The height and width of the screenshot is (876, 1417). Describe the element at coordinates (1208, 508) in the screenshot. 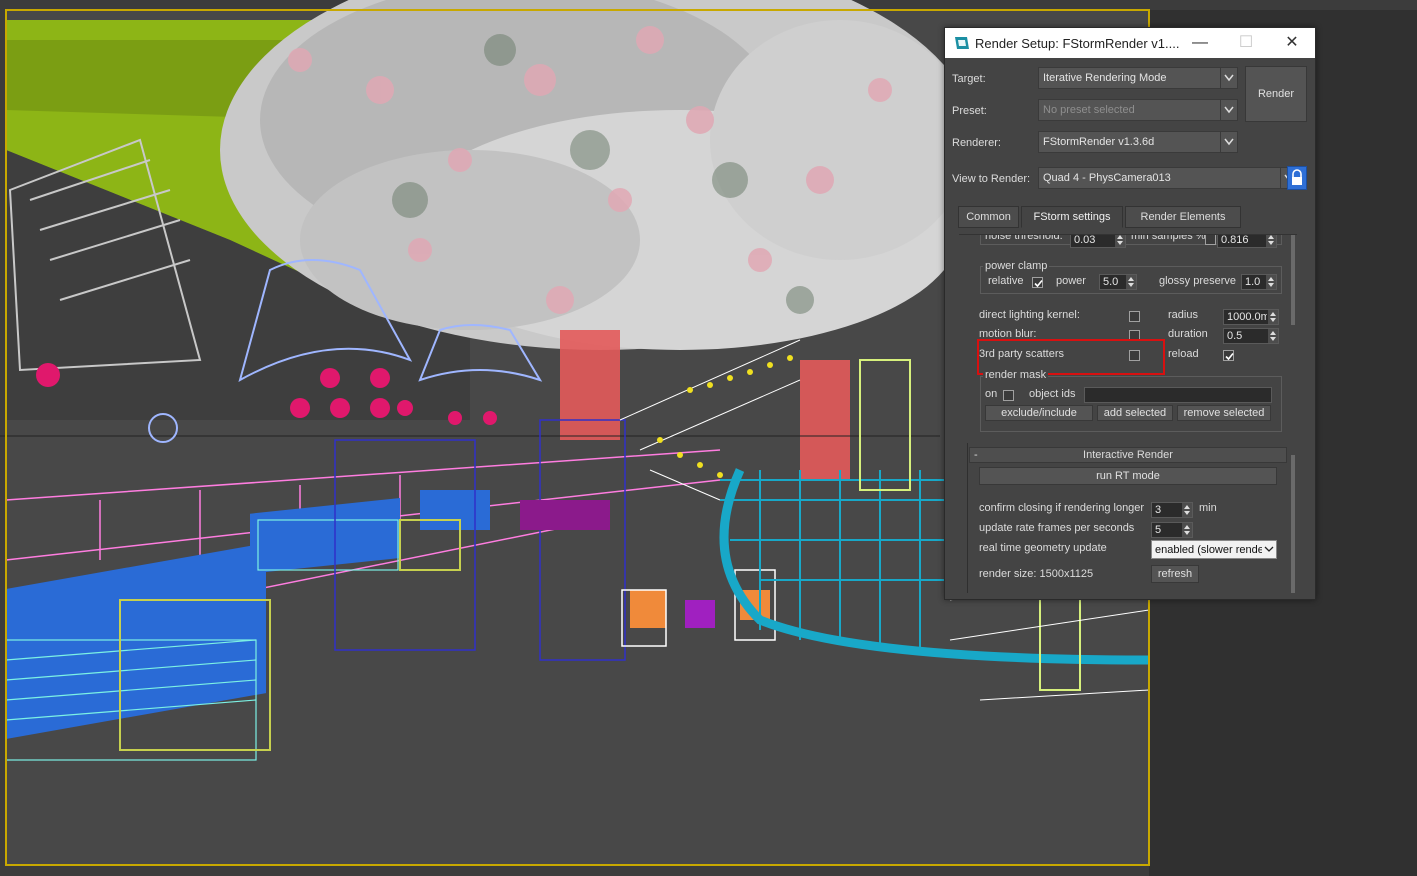

I see `confirm-closing-unit: min` at that location.